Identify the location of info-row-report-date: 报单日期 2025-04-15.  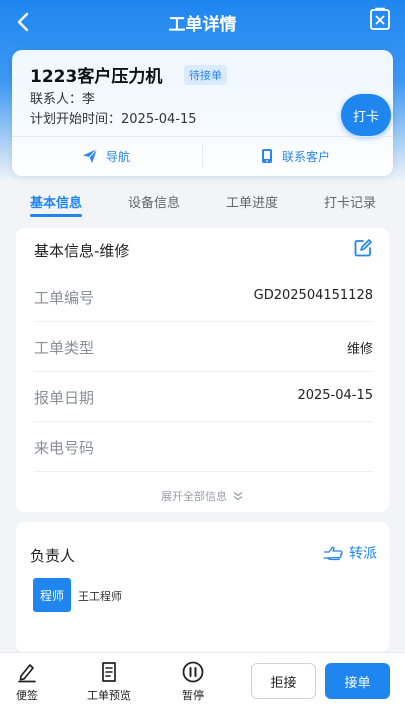
(203, 397).